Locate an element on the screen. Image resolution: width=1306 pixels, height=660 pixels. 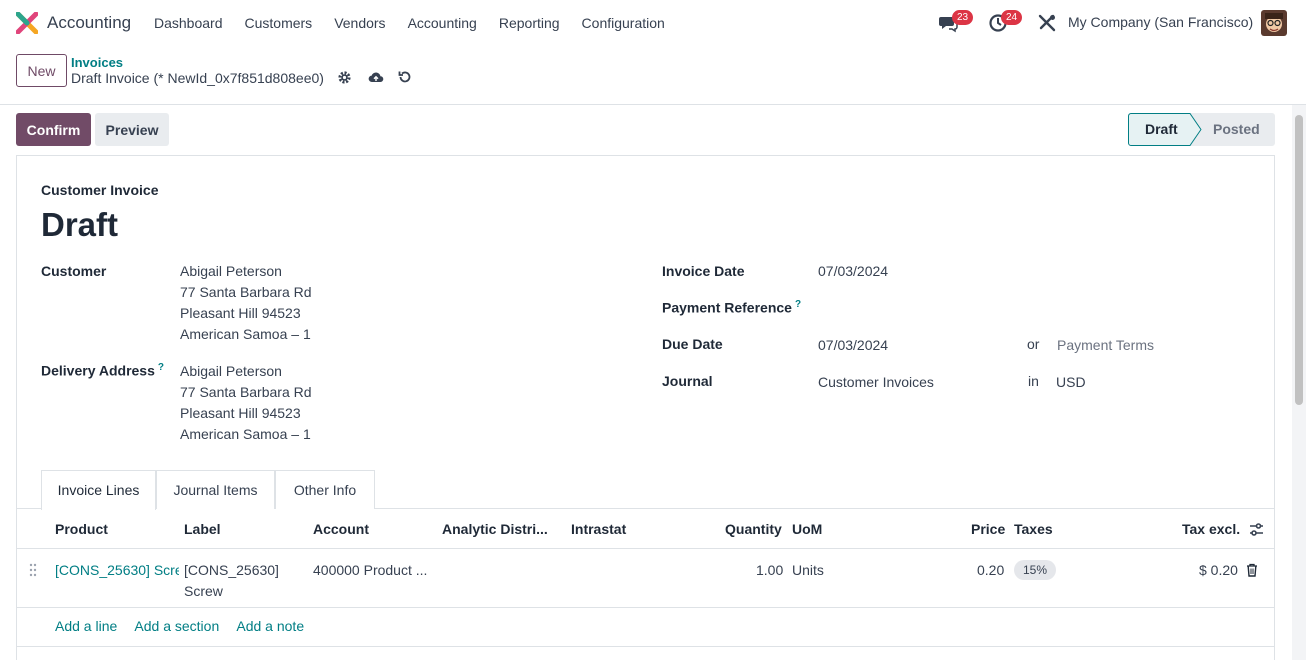
line-subtotal: $ 0.20 is located at coordinates (1218, 570).